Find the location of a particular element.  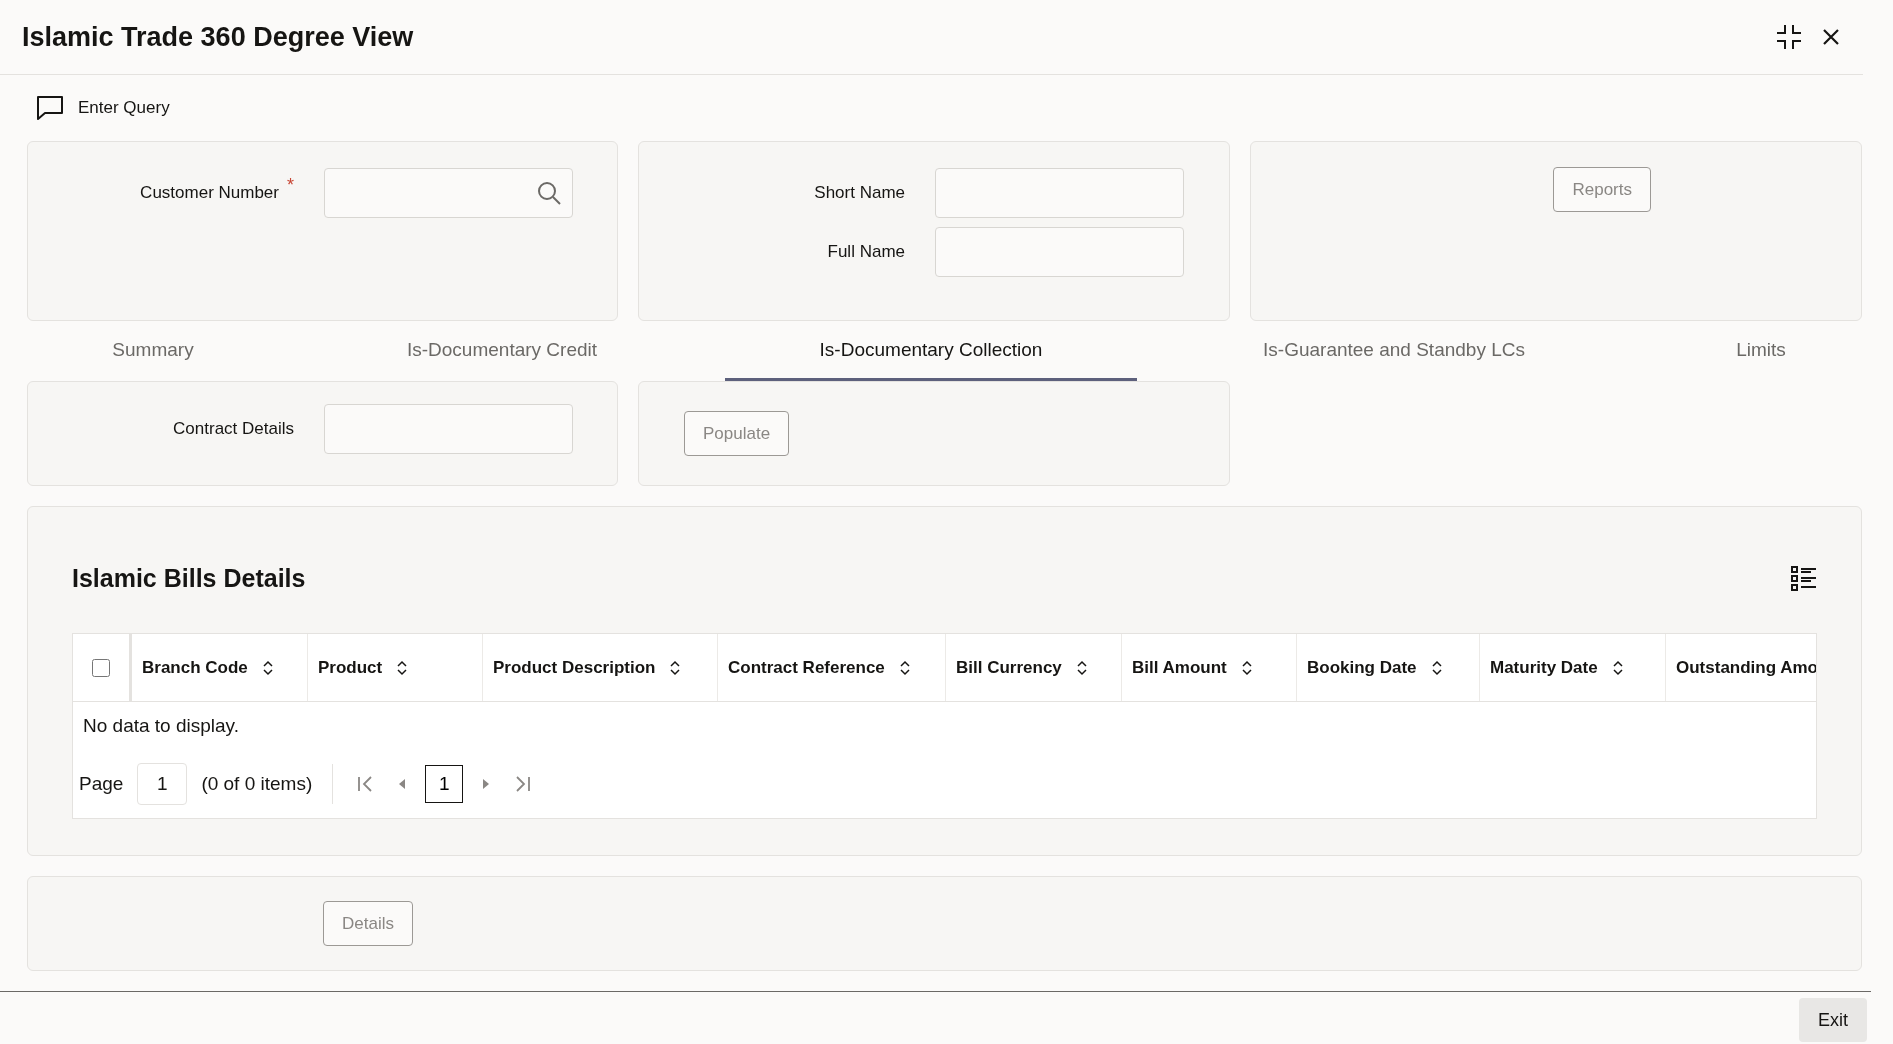

field-label: Short Name is located at coordinates (859, 193).